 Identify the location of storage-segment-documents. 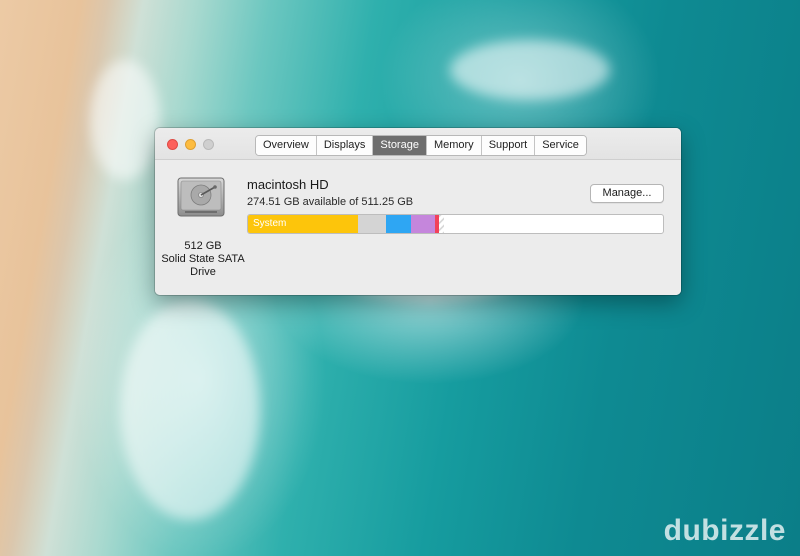
(423, 224).